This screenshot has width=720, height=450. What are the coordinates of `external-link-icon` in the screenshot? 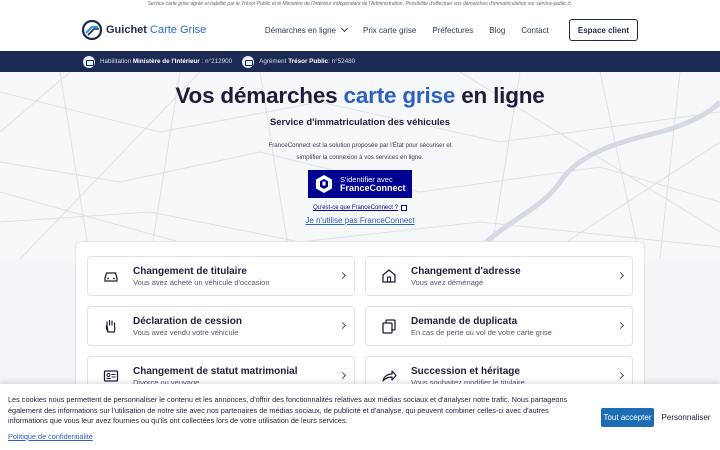 It's located at (403, 208).